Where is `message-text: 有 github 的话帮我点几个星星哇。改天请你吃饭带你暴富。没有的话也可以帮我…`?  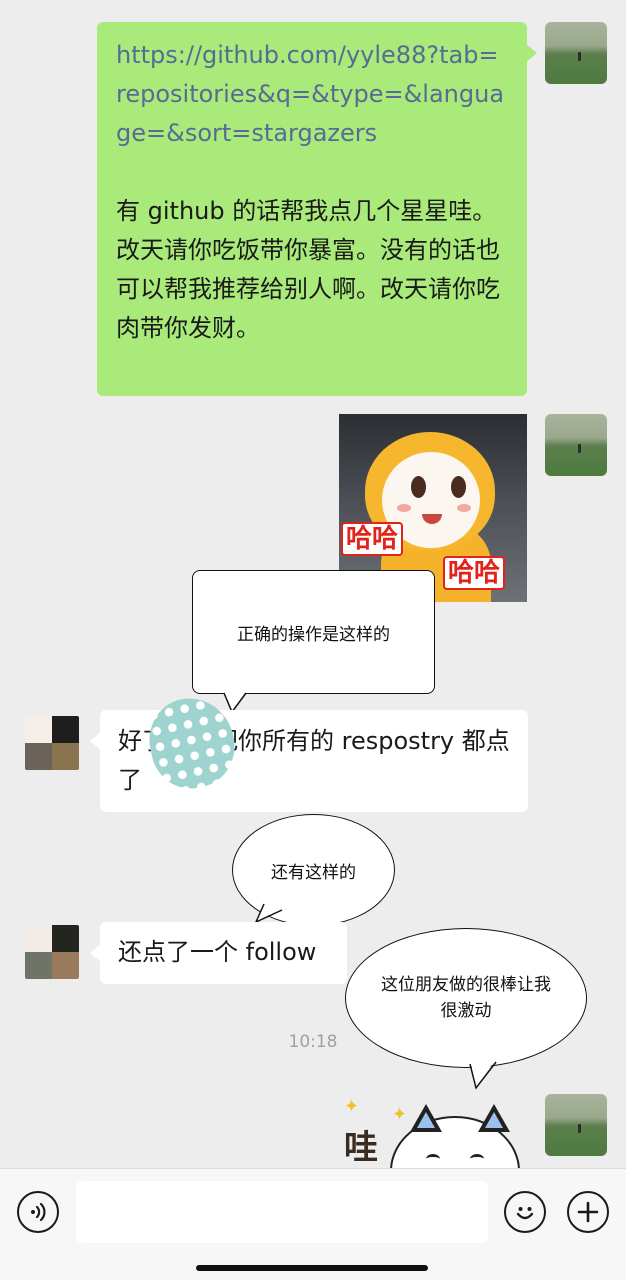 message-text: 有 github 的话帮我点几个星星哇。改天请你吃饭带你暴富。没有的话也可以帮我… is located at coordinates (308, 269).